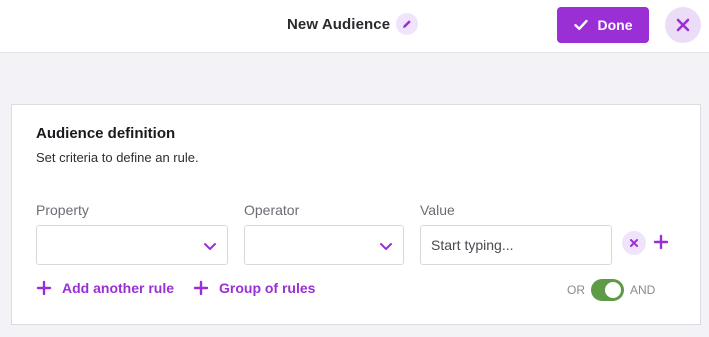  I want to click on close-button, so click(683, 25).